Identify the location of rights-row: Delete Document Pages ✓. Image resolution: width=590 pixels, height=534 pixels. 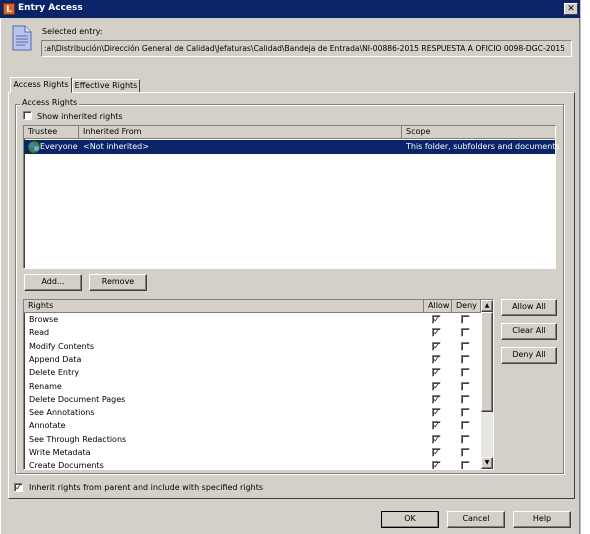
(252, 399).